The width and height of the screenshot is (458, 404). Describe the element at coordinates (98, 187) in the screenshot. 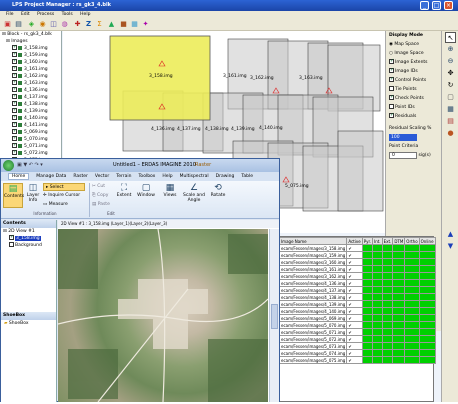

I see `cut-button: ✂ Cut` at that location.